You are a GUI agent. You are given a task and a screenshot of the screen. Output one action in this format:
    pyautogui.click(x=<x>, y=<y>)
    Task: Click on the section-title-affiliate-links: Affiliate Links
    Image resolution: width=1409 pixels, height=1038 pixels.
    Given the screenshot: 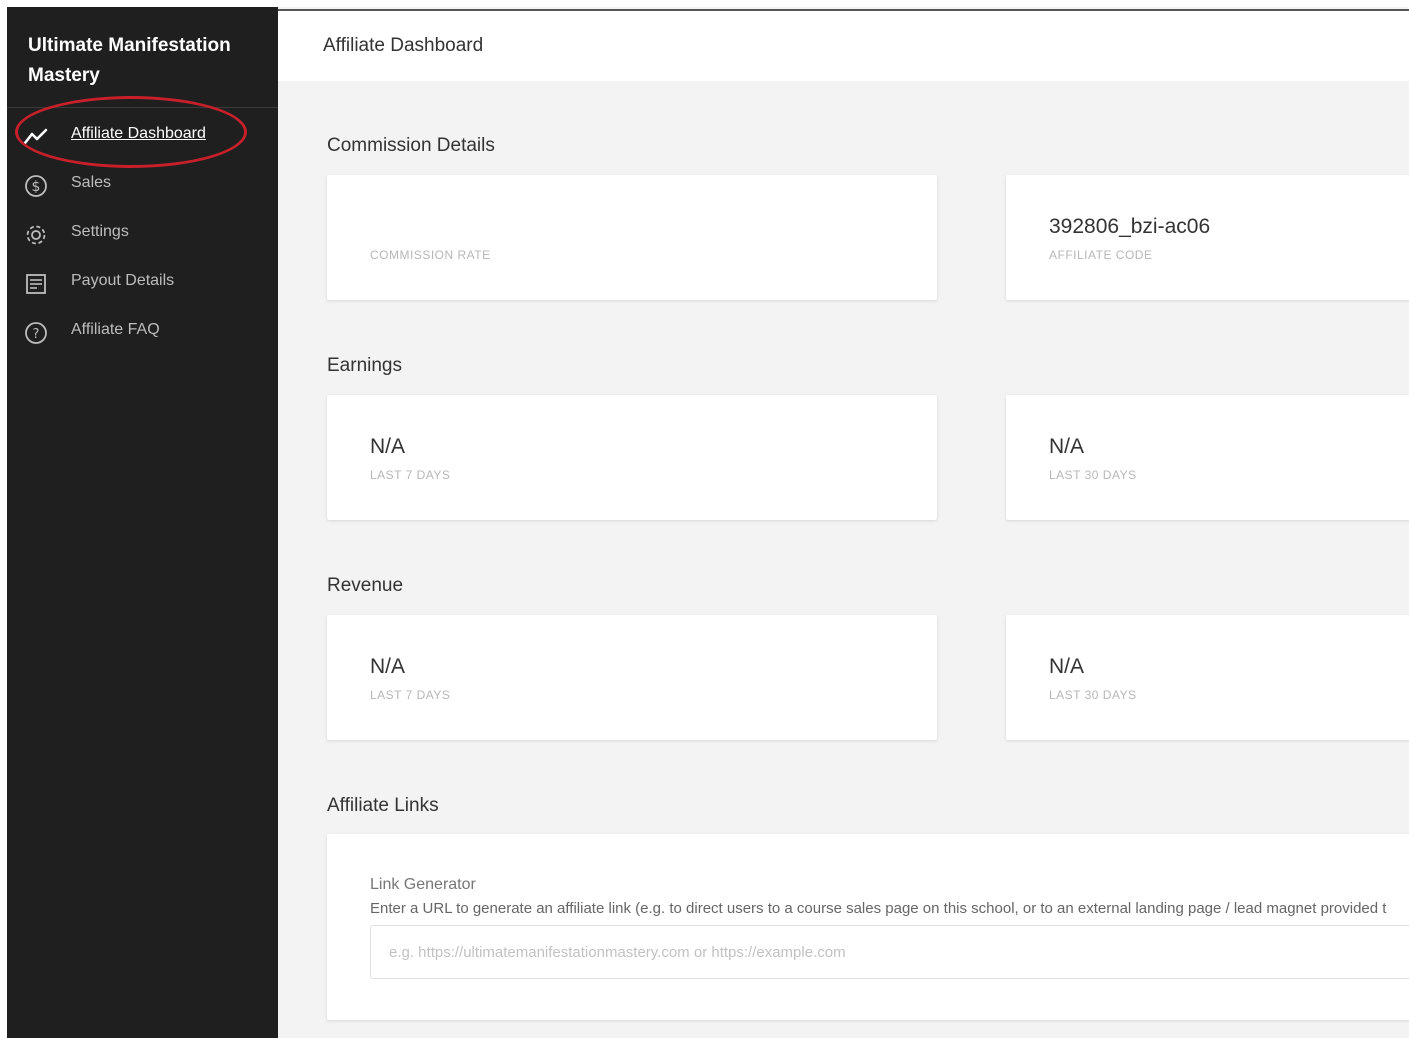 What is the action you would take?
    pyautogui.click(x=383, y=805)
    